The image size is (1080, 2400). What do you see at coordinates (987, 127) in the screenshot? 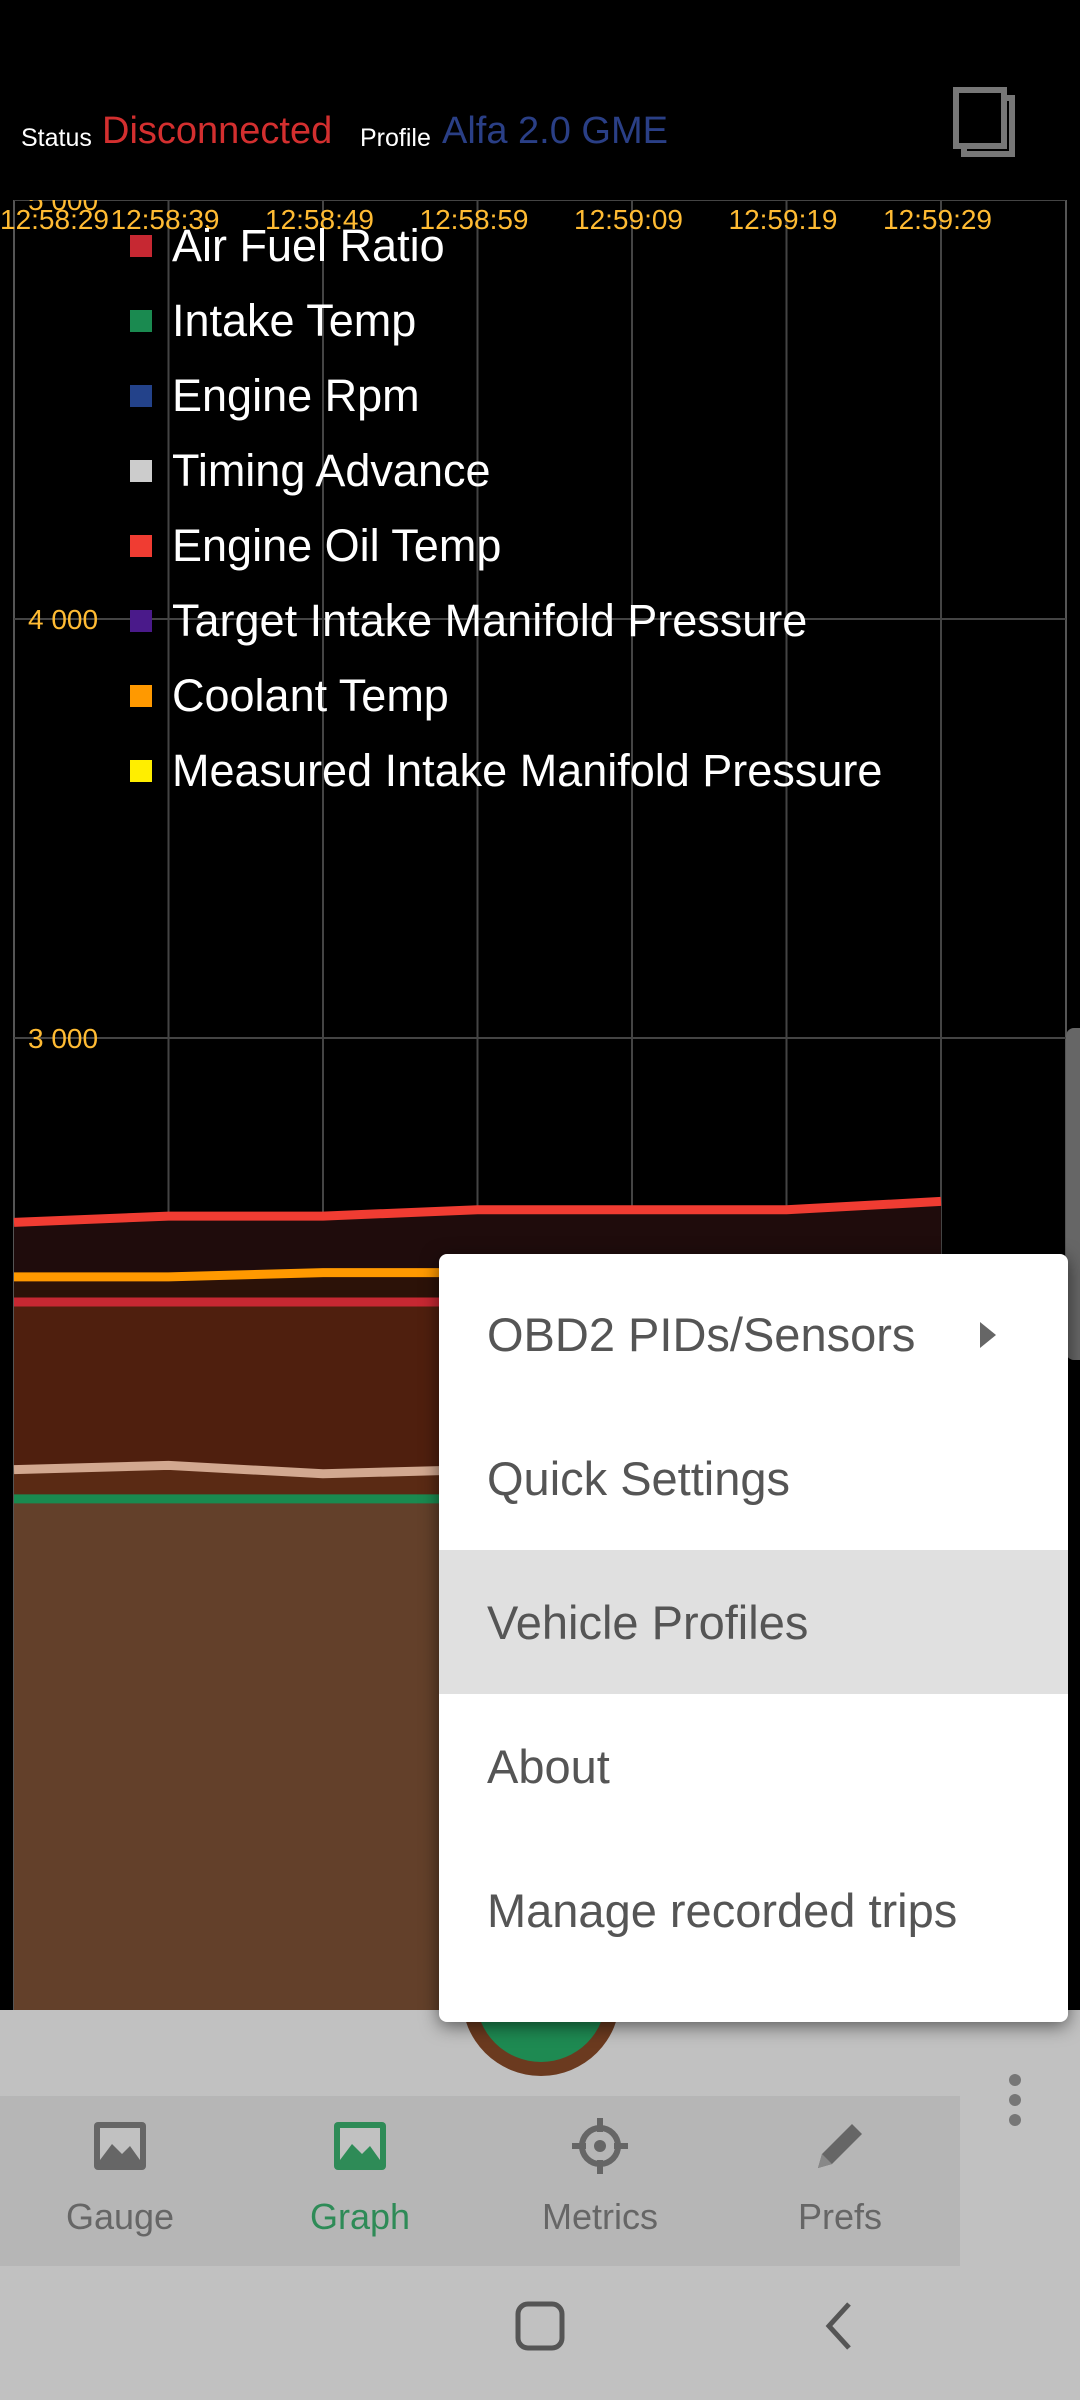
I see `copy-icon` at bounding box center [987, 127].